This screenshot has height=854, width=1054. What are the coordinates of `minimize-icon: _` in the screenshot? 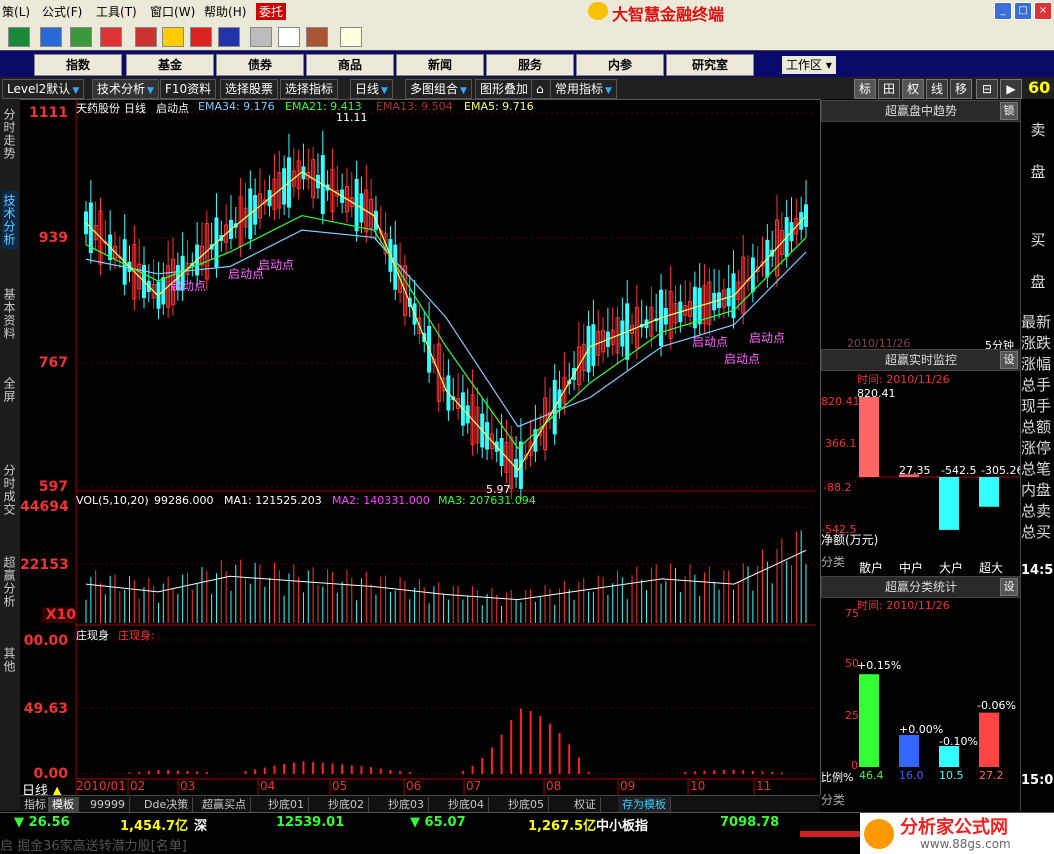 It's located at (1003, 11).